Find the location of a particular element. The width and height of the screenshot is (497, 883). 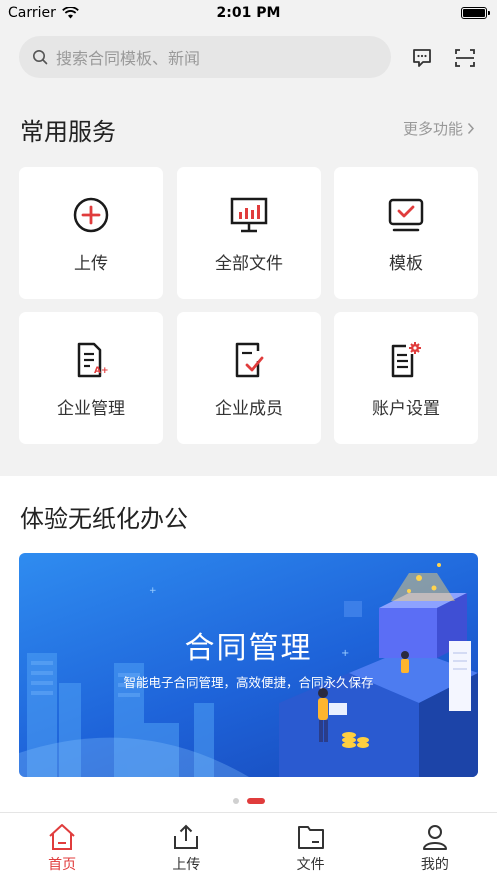

upload-plus-icon is located at coordinates (91, 215).